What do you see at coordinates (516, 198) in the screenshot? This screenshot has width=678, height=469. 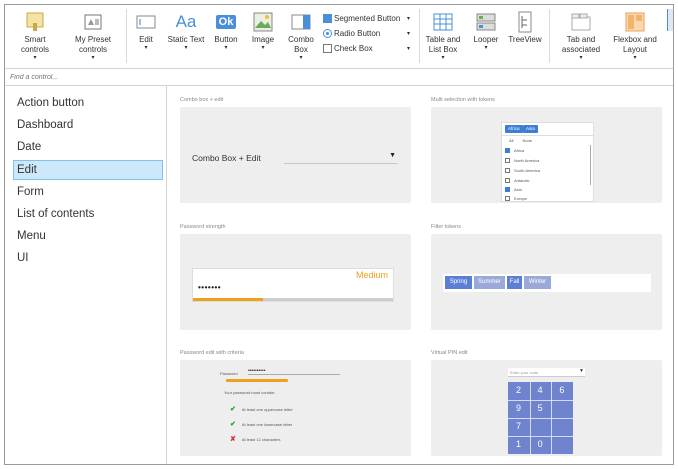 I see `list-item: Europe` at bounding box center [516, 198].